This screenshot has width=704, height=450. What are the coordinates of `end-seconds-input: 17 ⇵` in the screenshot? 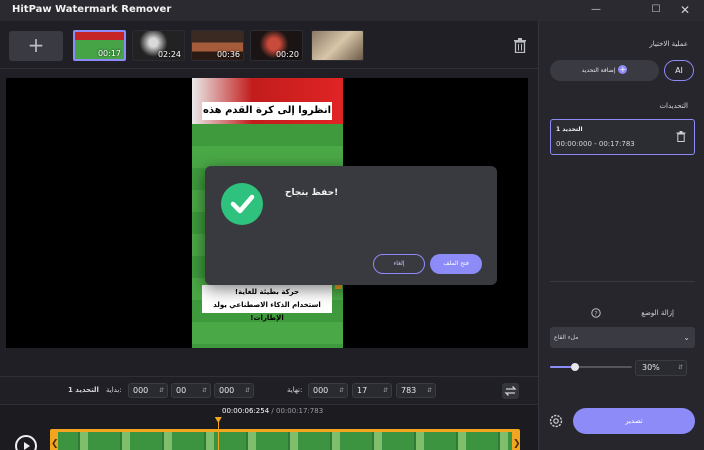 It's located at (372, 390).